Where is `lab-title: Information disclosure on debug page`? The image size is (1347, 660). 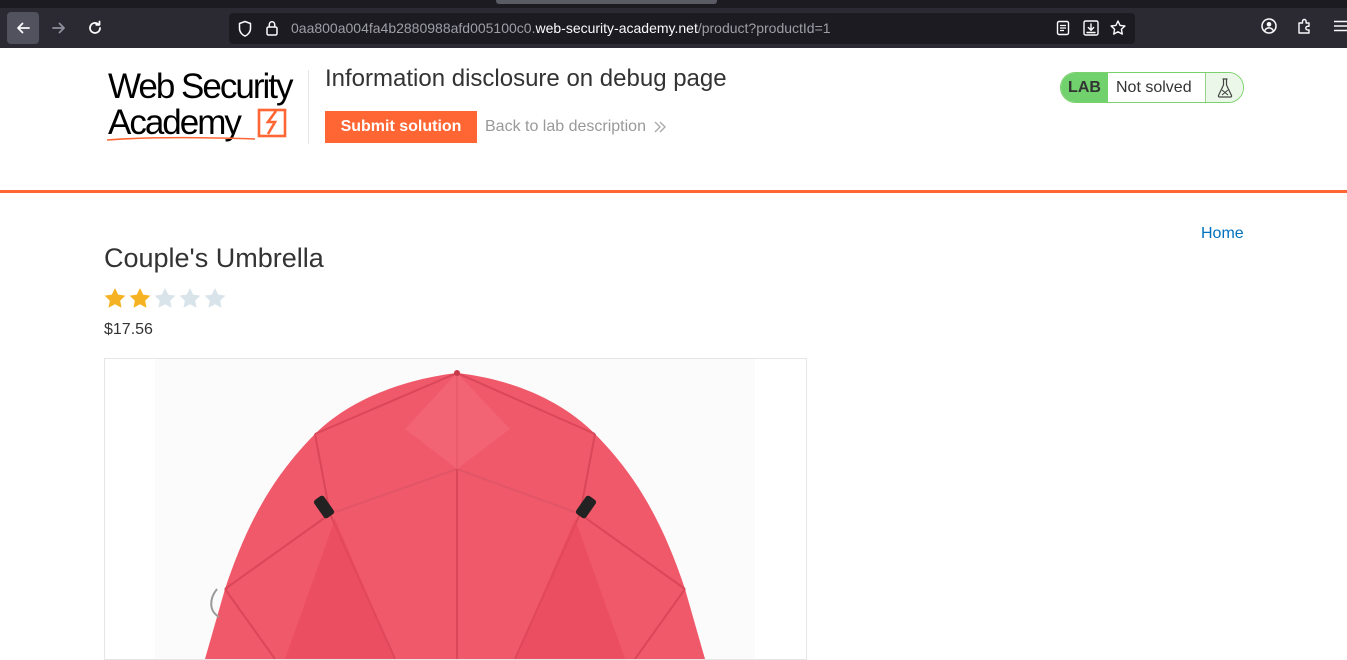 lab-title: Information disclosure on debug page is located at coordinates (526, 78).